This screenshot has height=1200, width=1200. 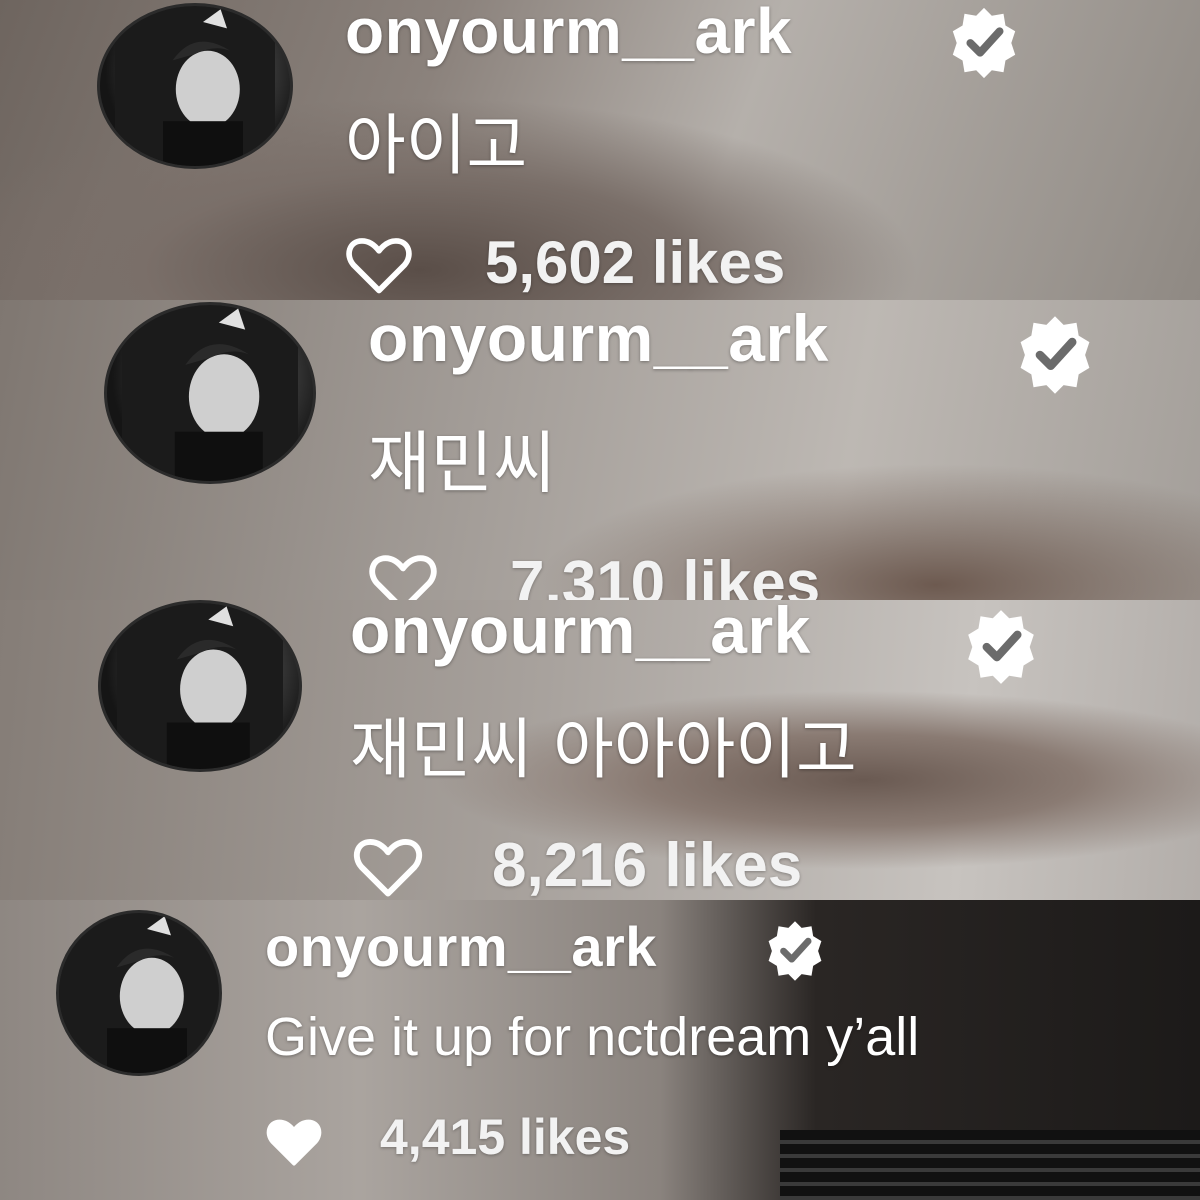 What do you see at coordinates (592, 1037) in the screenshot?
I see `comment-text: Give it up for nctdream y’all` at bounding box center [592, 1037].